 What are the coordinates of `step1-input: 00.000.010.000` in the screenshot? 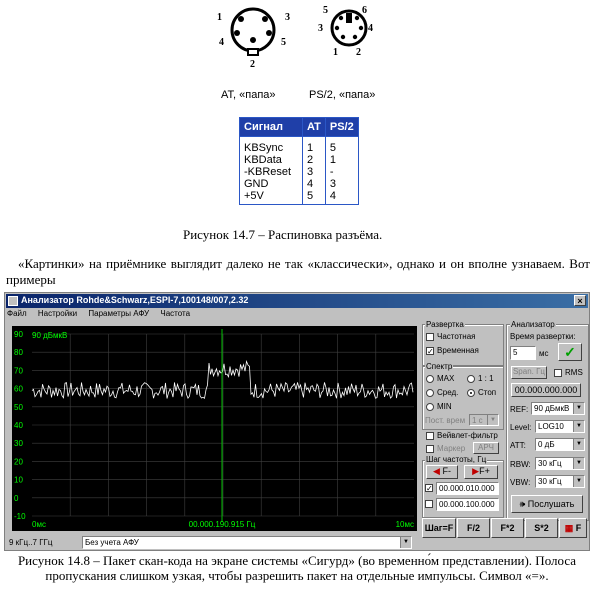 It's located at (467, 488).